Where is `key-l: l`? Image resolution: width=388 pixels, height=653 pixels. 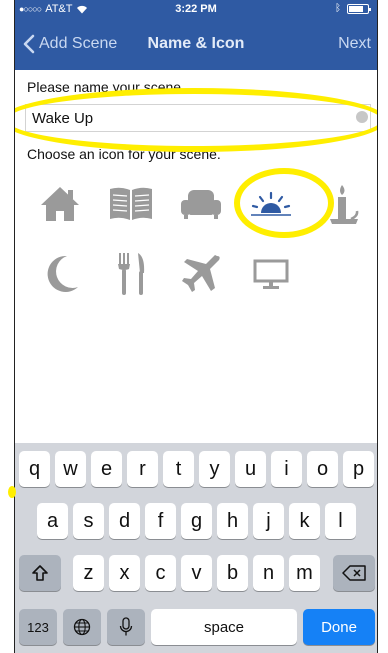
key-l: l is located at coordinates (340, 521).